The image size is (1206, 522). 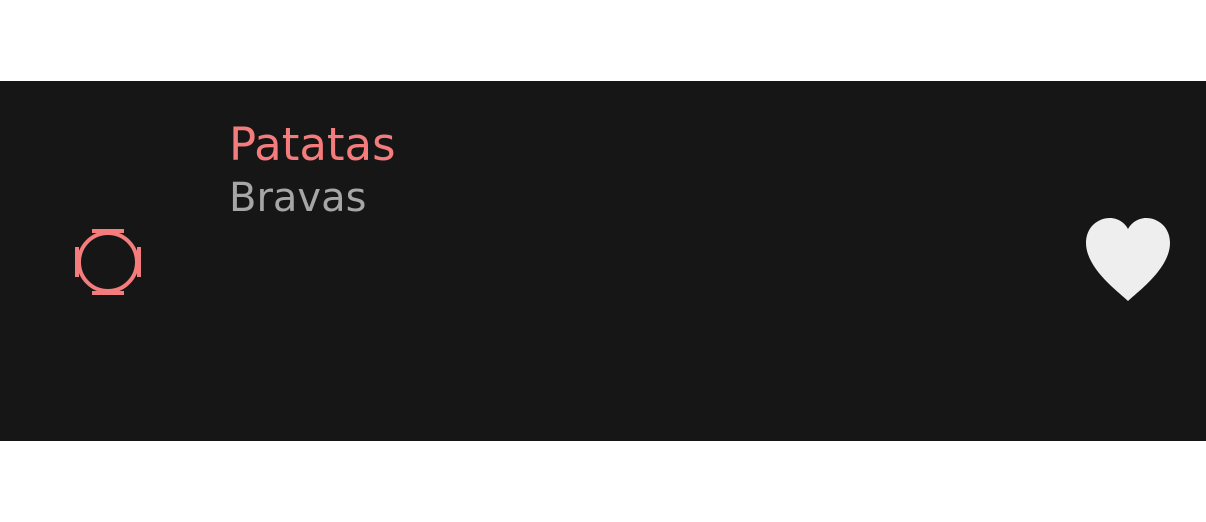 I want to click on circle-outline-icon, so click(x=108, y=263).